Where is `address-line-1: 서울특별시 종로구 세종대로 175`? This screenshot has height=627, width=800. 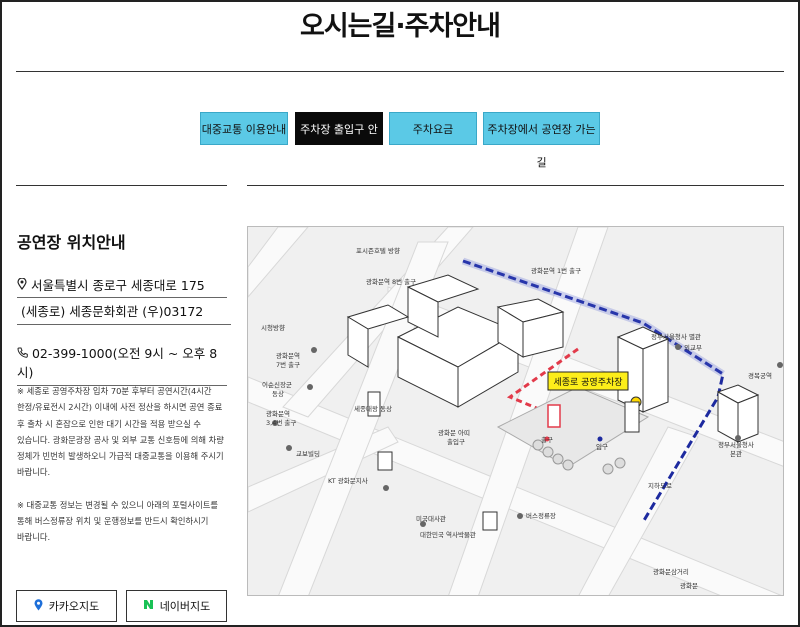
address-line-1: 서울특별시 종로구 세종대로 175 is located at coordinates (117, 285).